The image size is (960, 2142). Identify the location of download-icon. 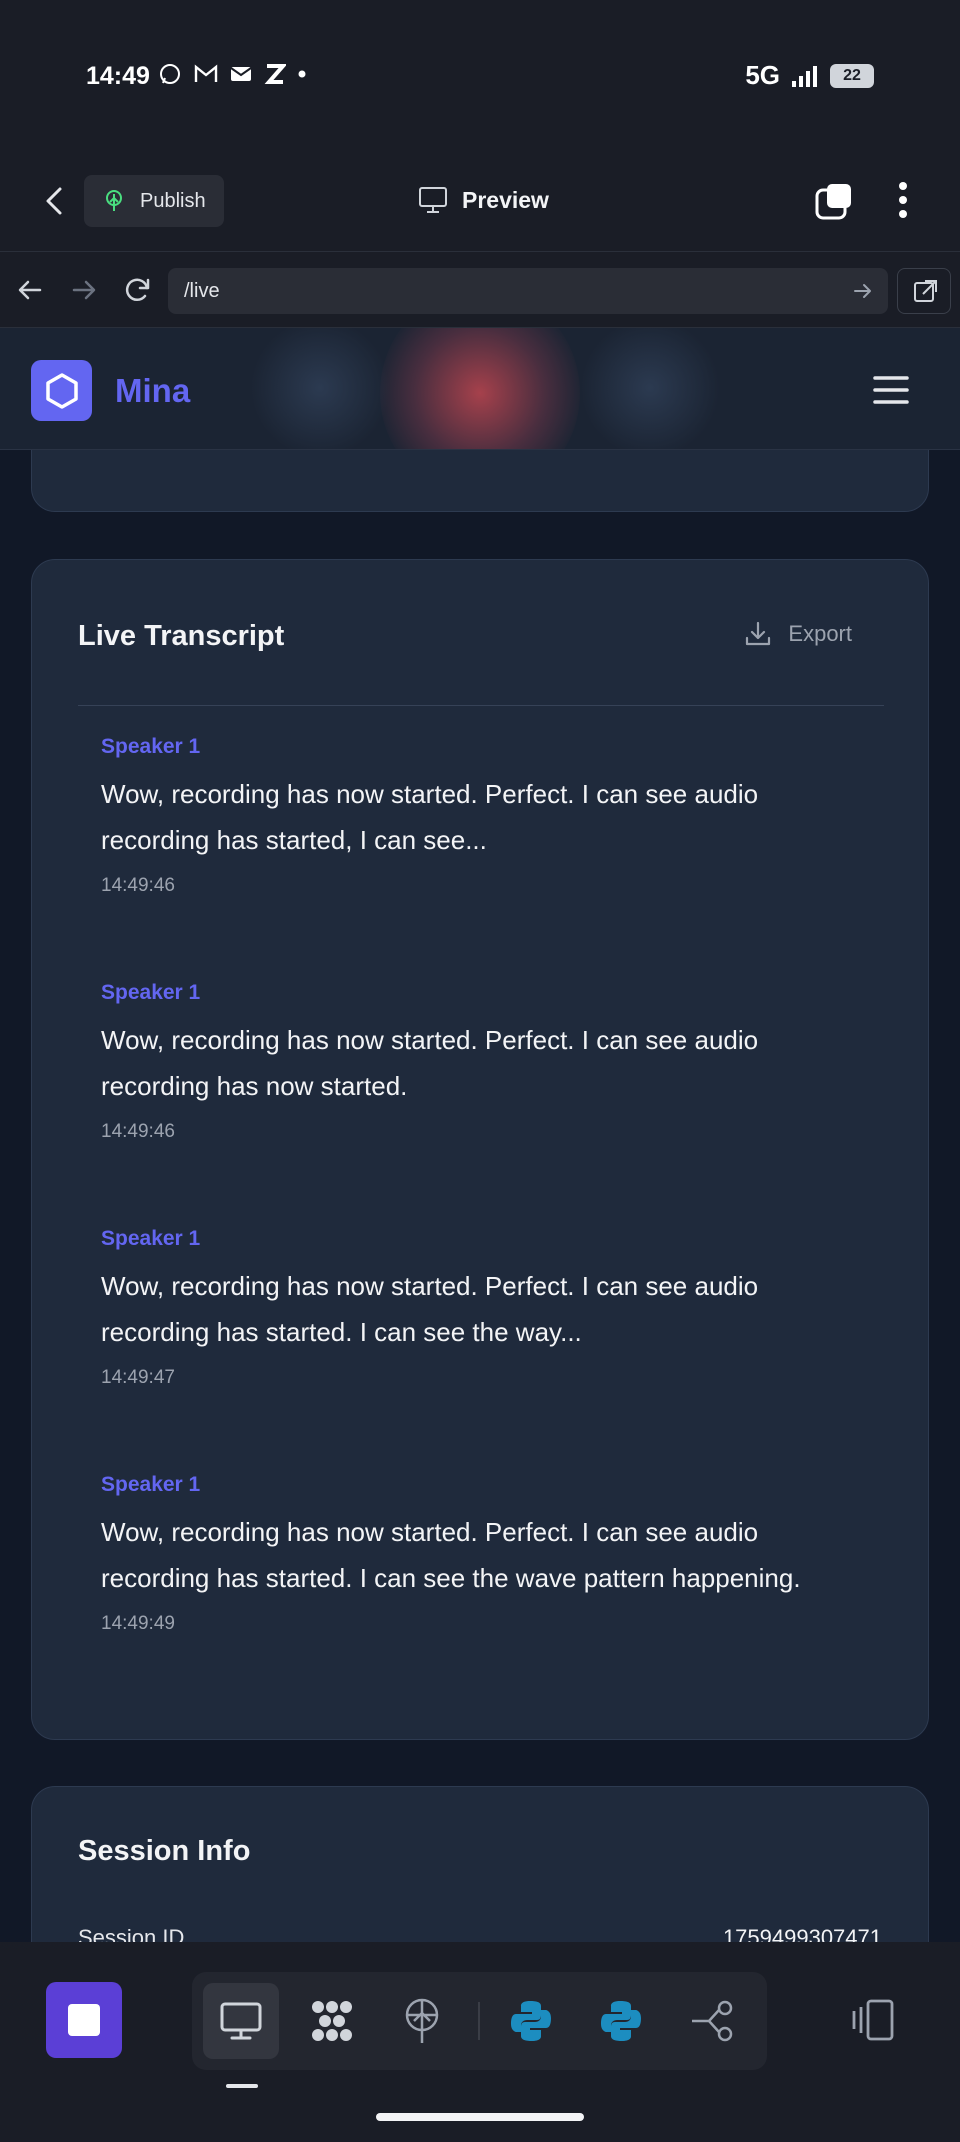
(758, 633).